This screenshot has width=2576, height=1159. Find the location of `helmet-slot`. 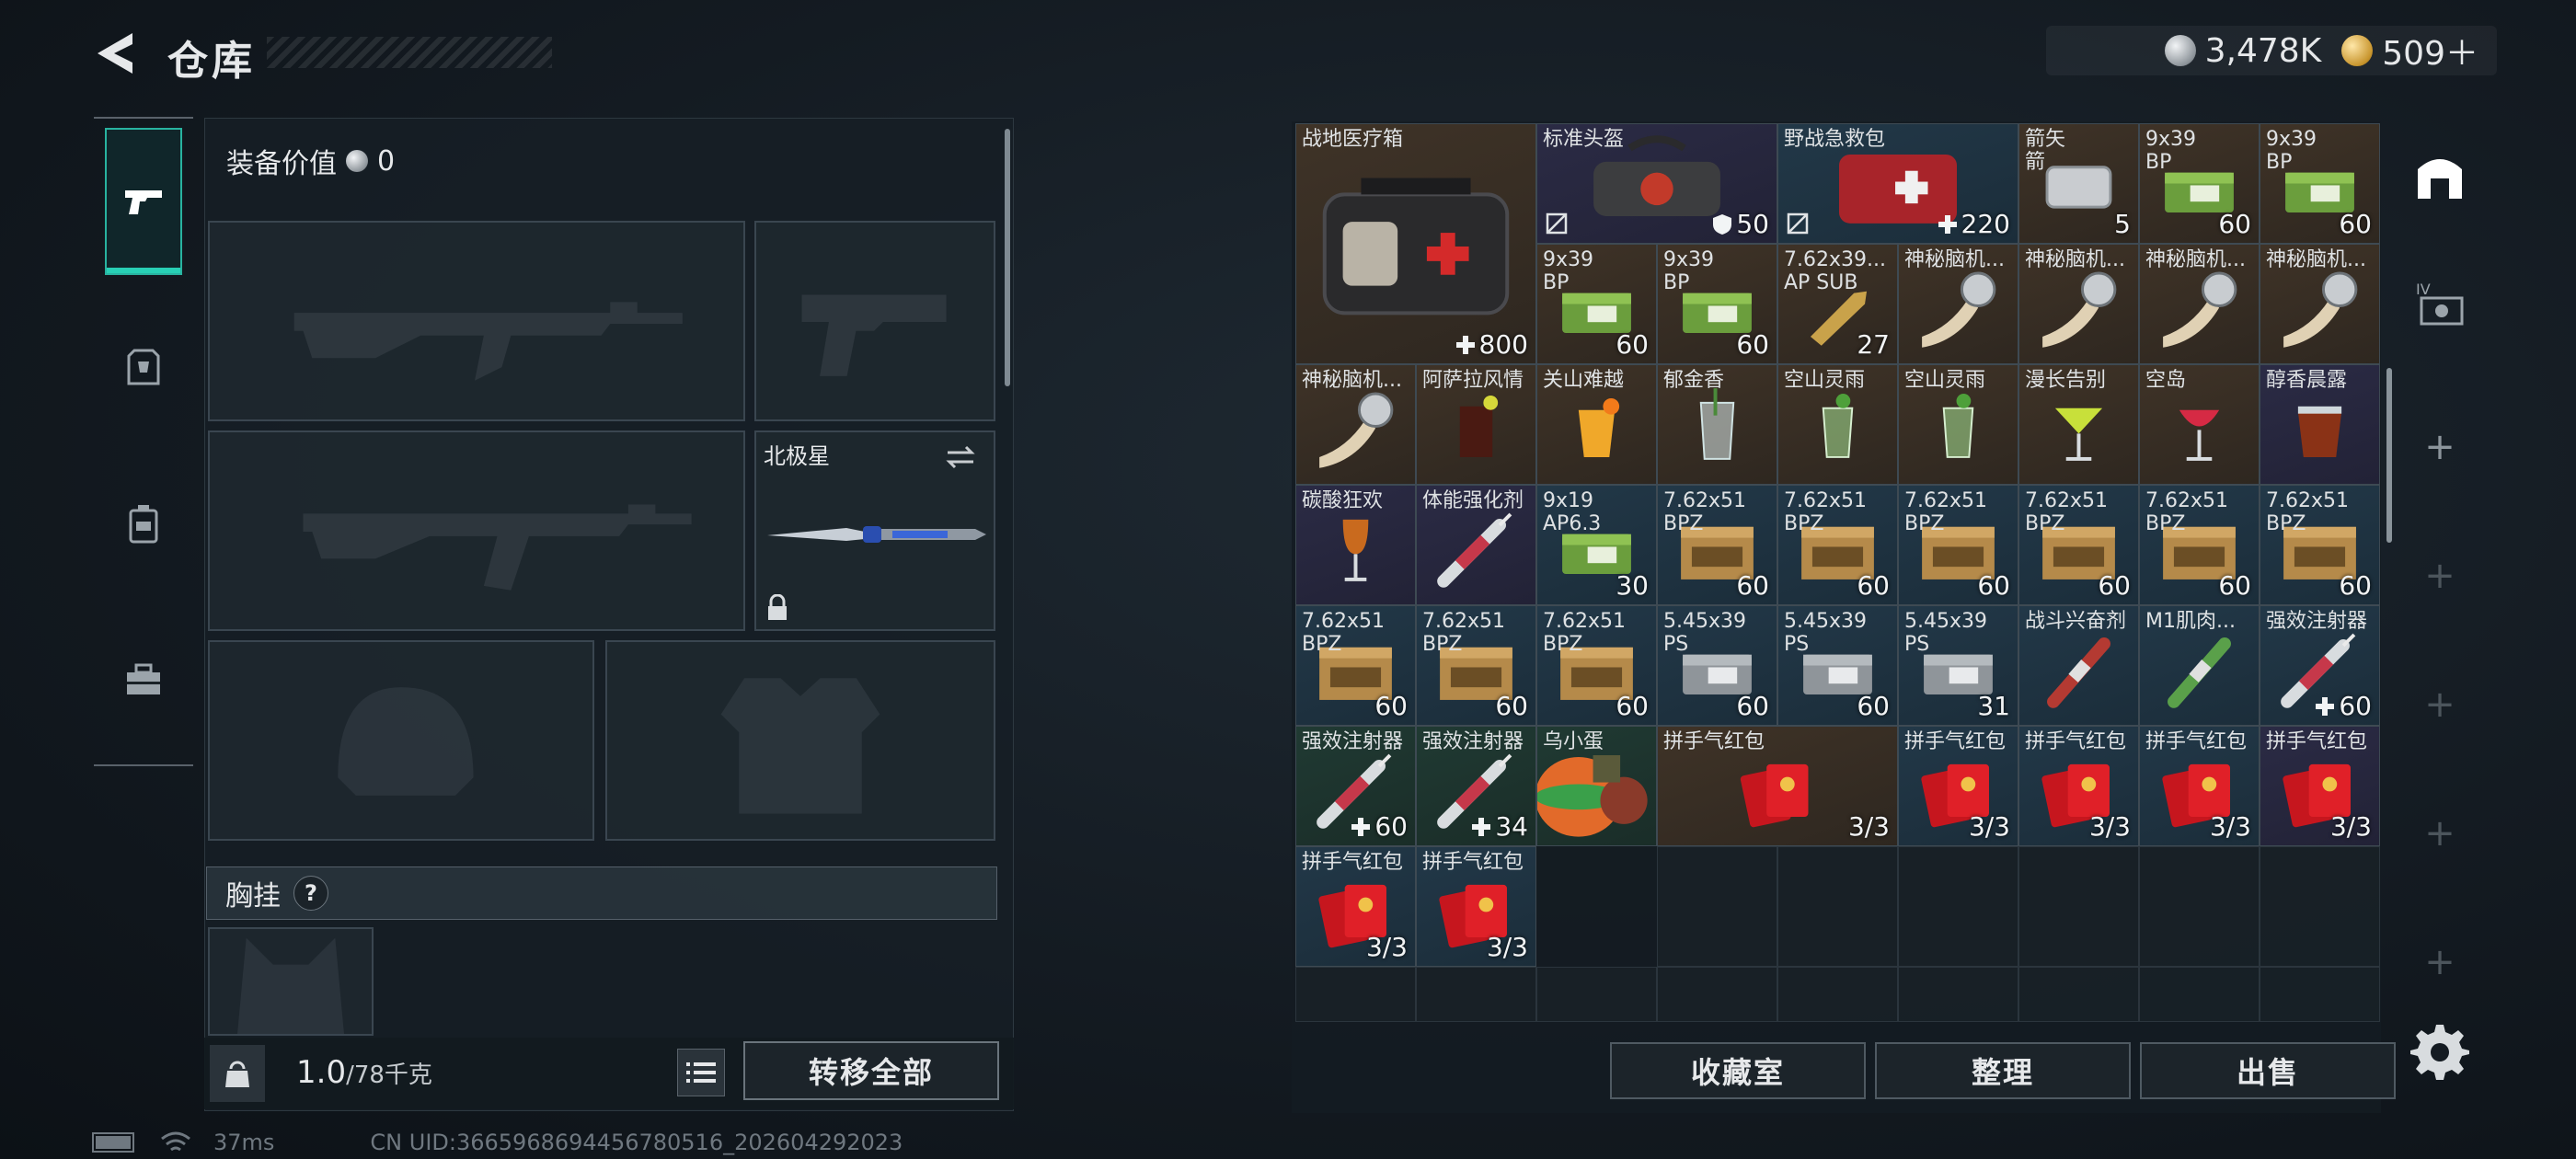

helmet-slot is located at coordinates (401, 740).